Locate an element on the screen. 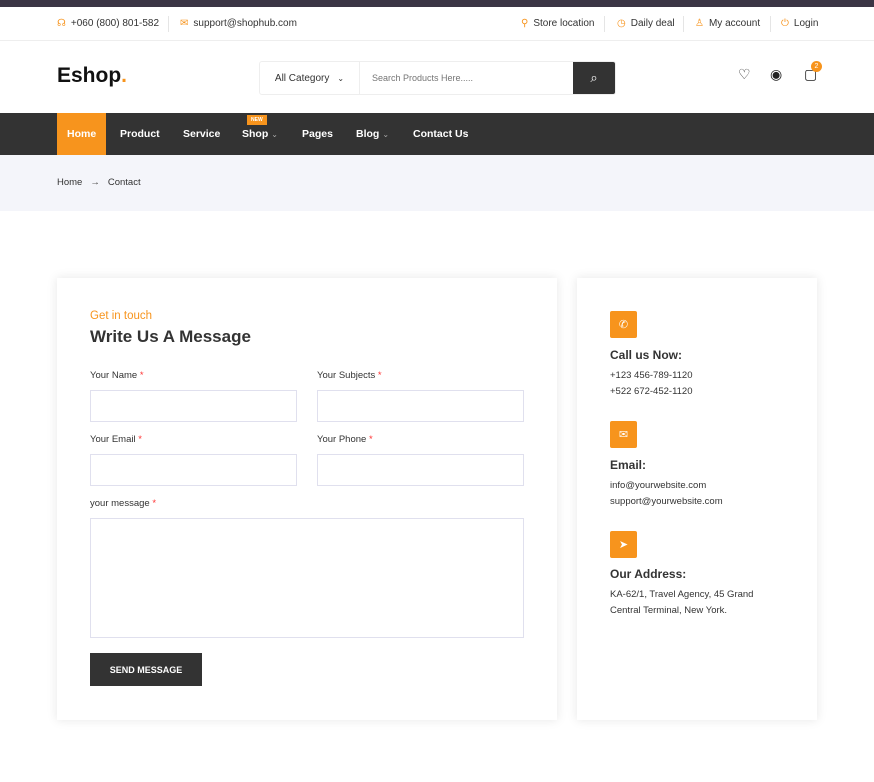 This screenshot has height=782, width=874. nav-label: Blog is located at coordinates (368, 134).